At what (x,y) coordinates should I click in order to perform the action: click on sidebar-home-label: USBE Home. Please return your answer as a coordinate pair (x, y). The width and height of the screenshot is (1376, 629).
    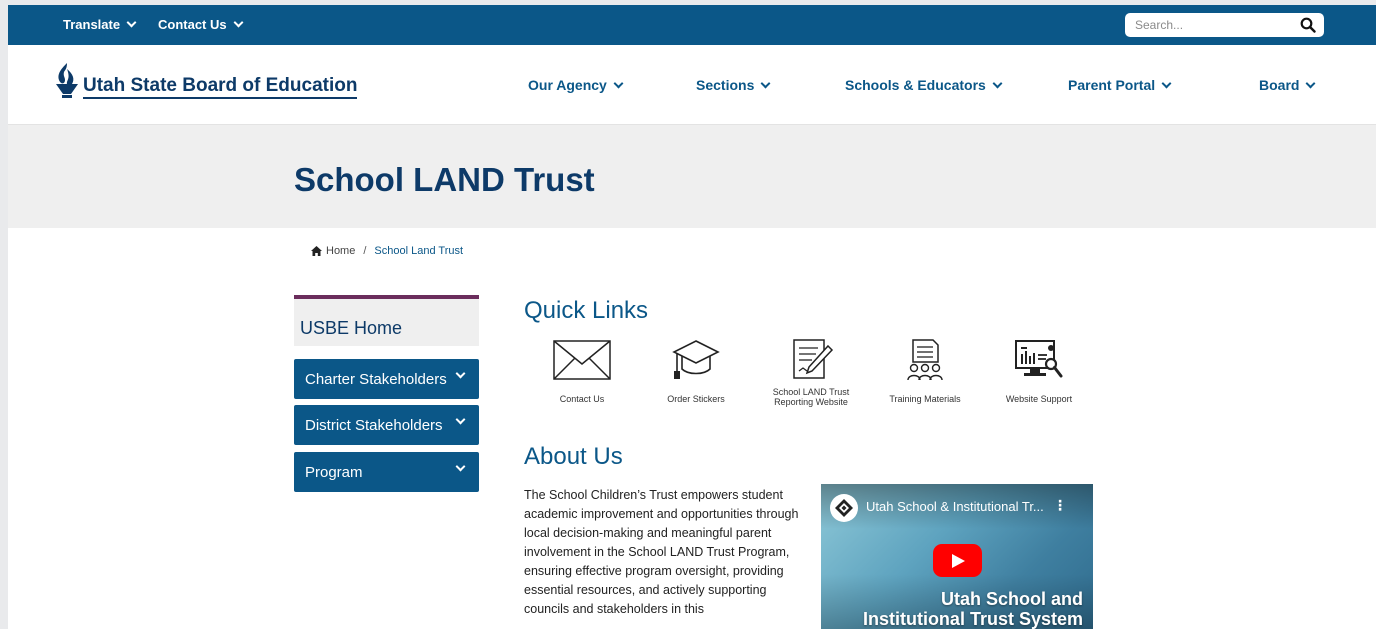
    Looking at the image, I should click on (351, 328).